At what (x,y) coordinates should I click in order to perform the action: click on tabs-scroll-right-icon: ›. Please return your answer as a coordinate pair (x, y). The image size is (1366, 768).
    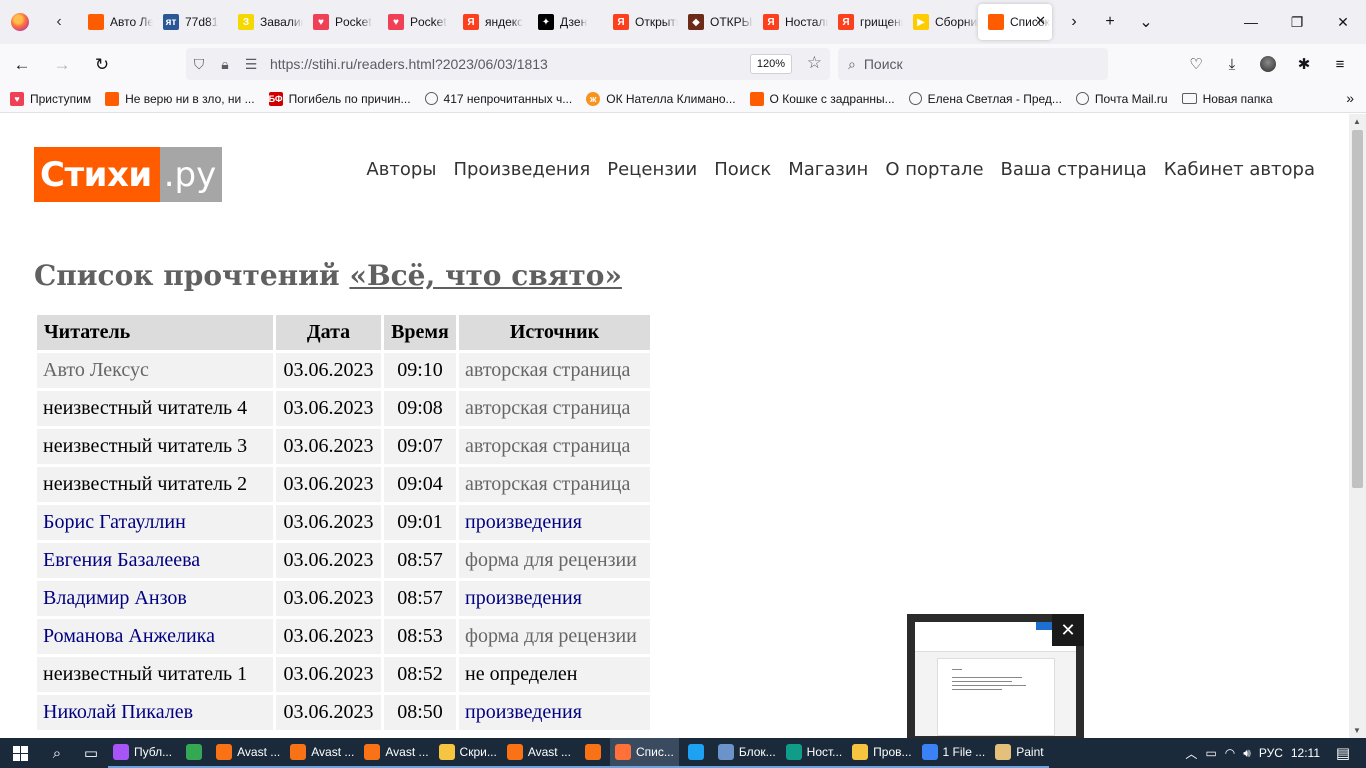
    Looking at the image, I should click on (1074, 22).